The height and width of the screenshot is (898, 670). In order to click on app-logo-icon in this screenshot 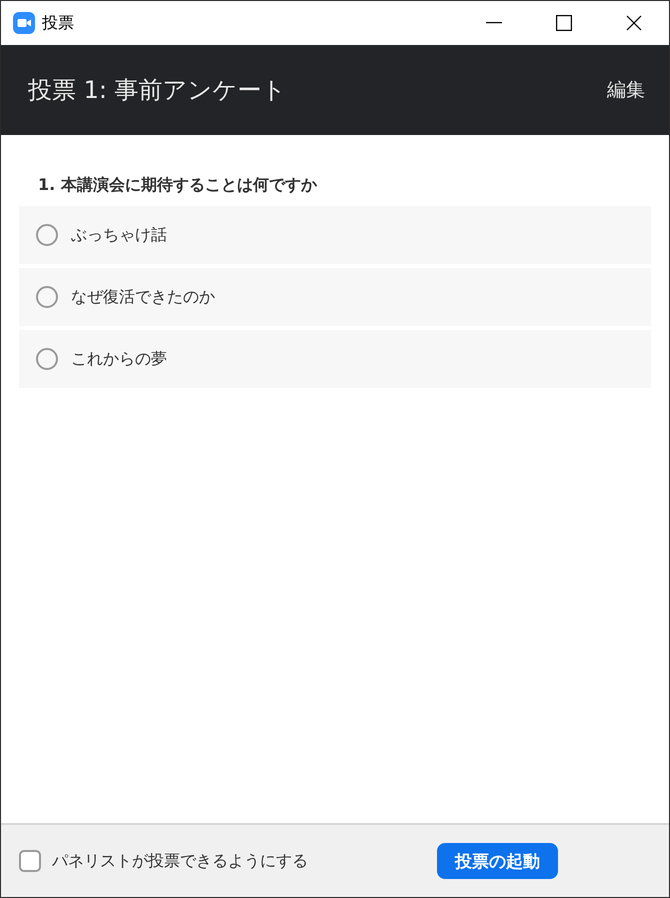, I will do `click(24, 23)`.